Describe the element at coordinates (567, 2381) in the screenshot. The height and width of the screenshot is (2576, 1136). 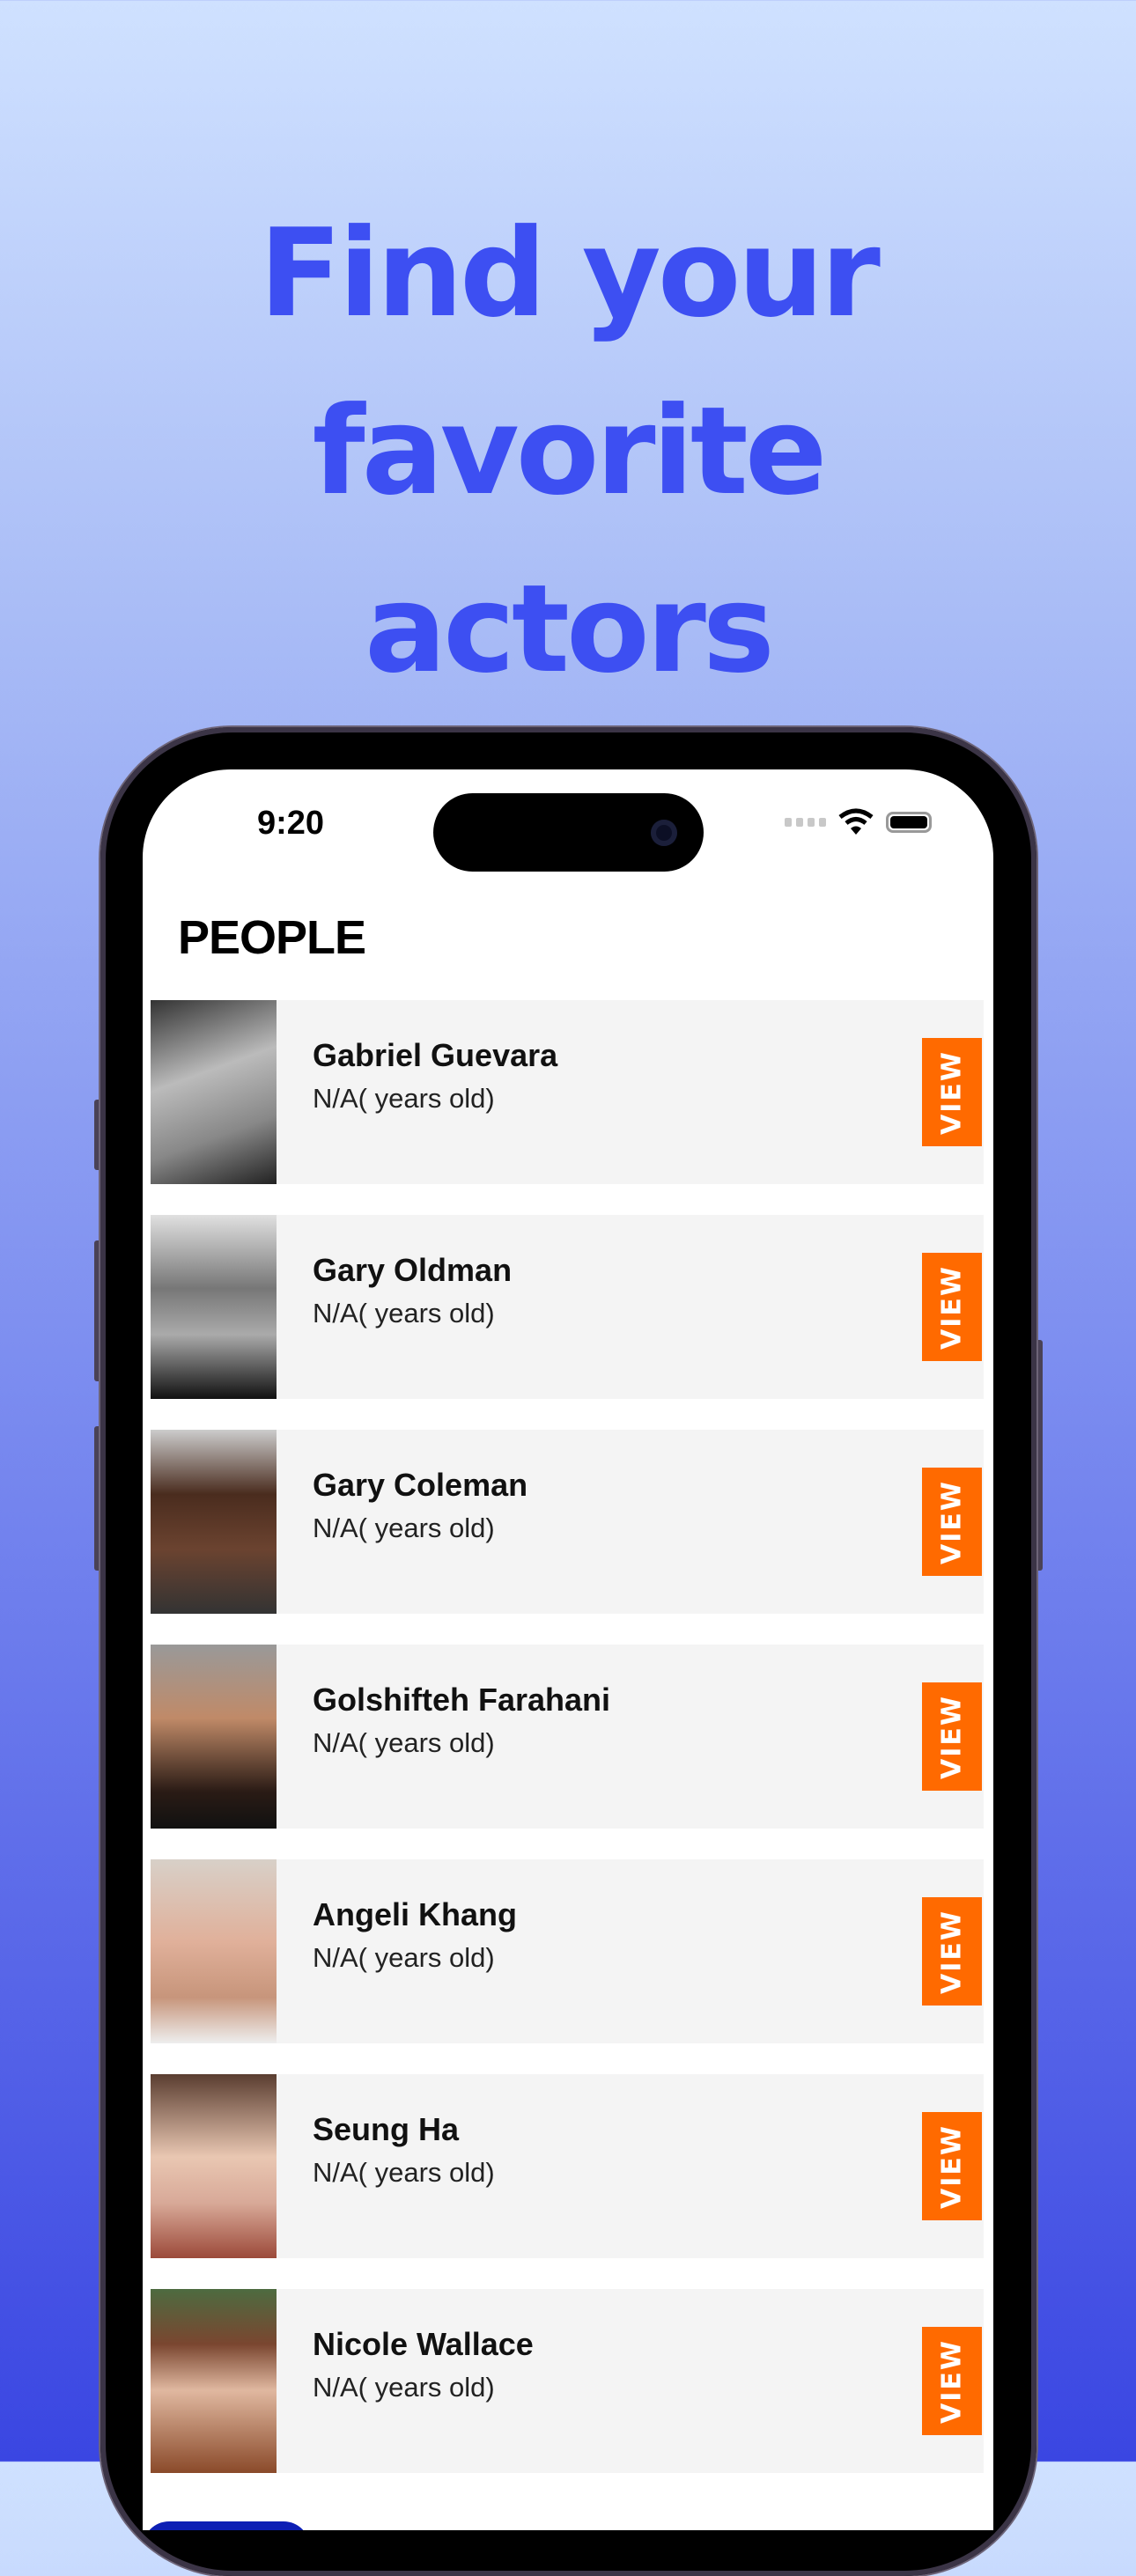
I see `person-row: Nicole Wallace N/A( years old) VIEW` at that location.